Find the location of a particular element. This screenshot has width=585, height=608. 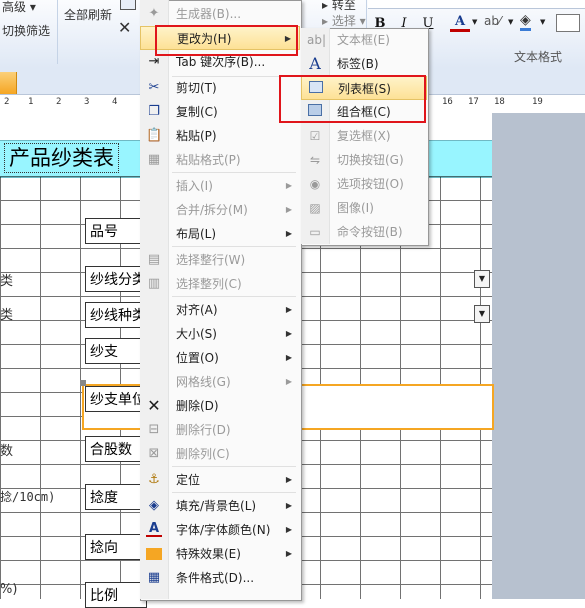

refresh-all-button: 全部刷新 is located at coordinates (88, 14).